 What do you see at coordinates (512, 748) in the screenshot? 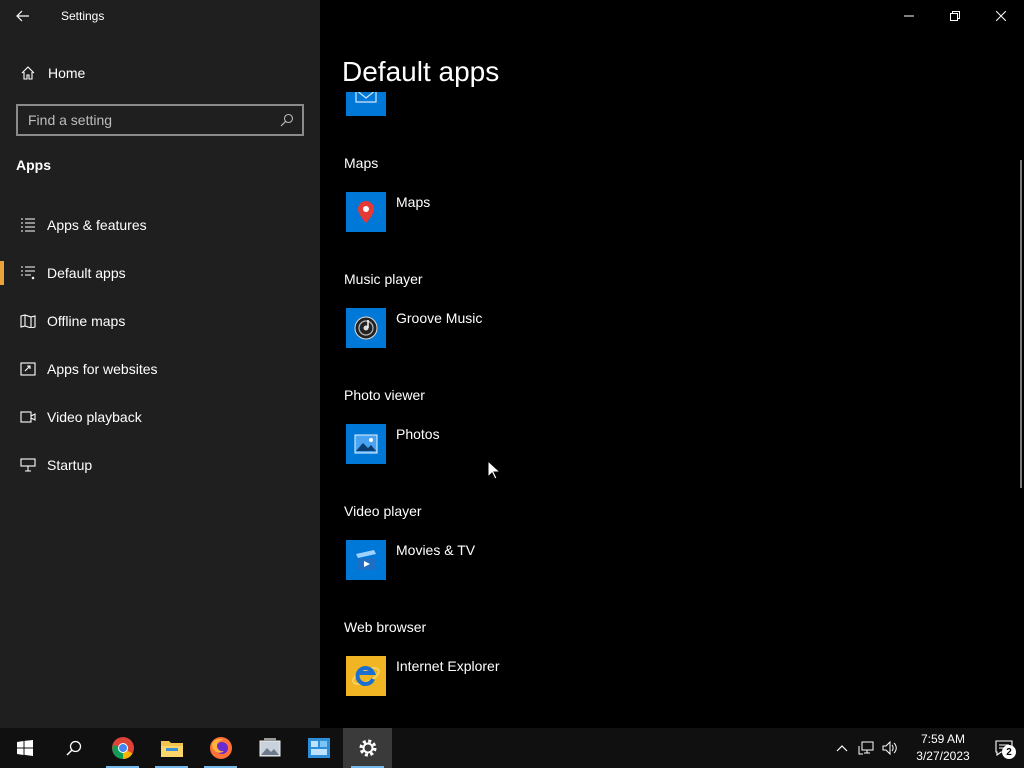
I see `taskbar: 7:59 AM 3/27/2023 2` at bounding box center [512, 748].